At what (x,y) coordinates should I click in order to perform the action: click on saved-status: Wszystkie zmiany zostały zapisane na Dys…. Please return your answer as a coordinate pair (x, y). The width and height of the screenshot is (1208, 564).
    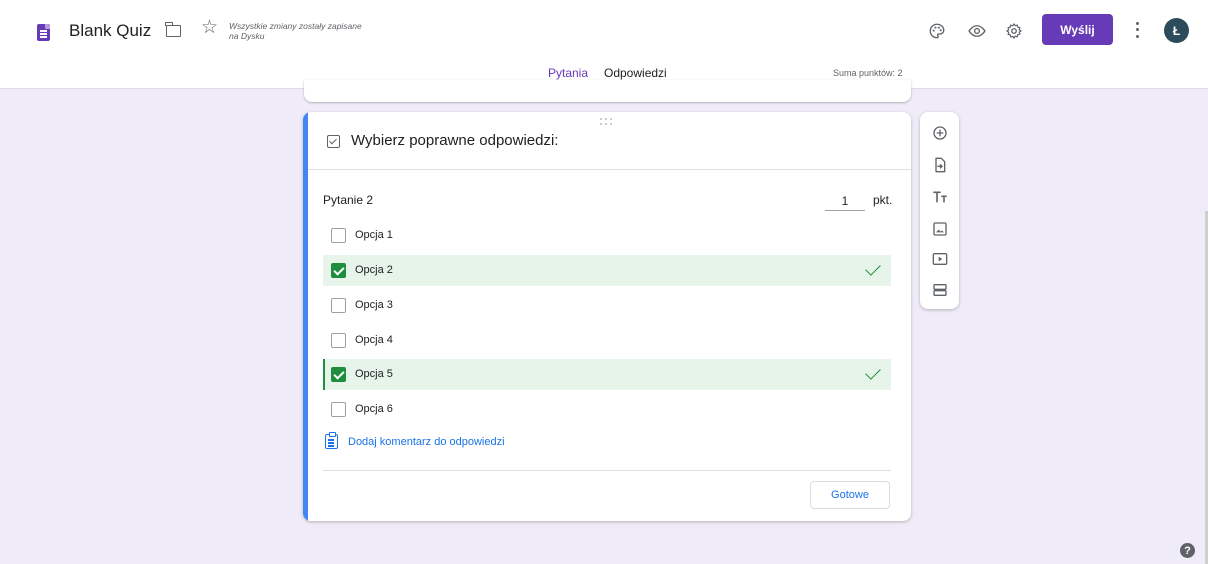
    Looking at the image, I should click on (295, 31).